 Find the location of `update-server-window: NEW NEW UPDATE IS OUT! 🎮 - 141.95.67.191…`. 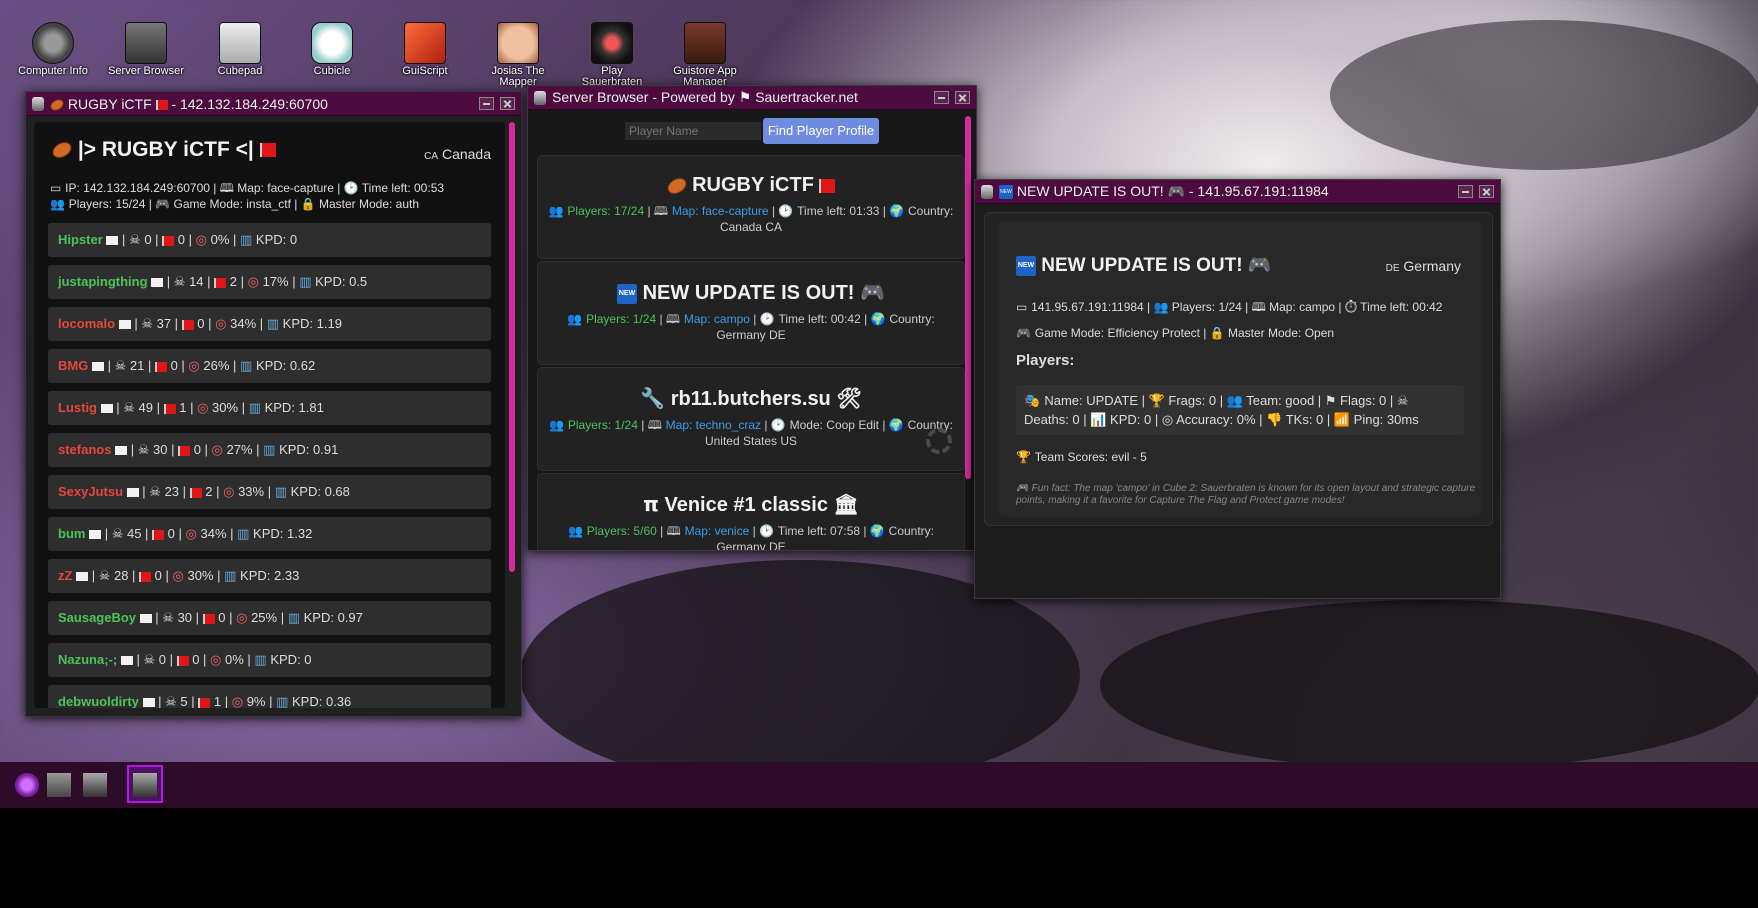

update-server-window: NEW NEW UPDATE IS OUT! 🎮 - 141.95.67.191… is located at coordinates (1237, 389).